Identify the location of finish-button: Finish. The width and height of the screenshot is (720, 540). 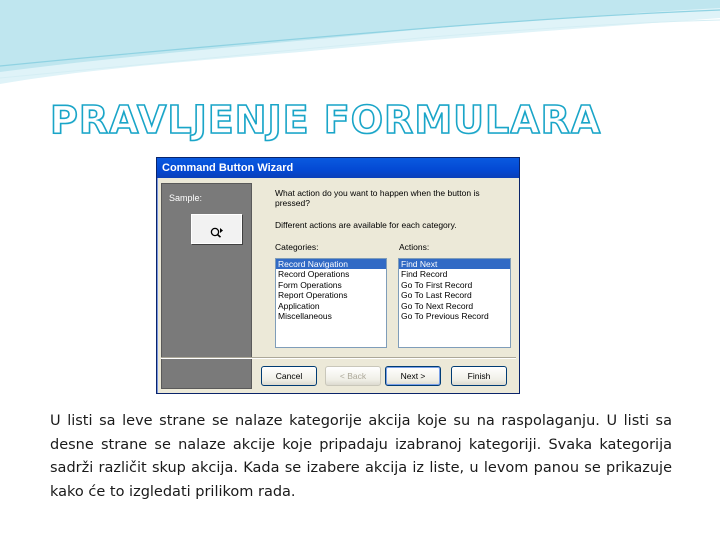
(479, 376).